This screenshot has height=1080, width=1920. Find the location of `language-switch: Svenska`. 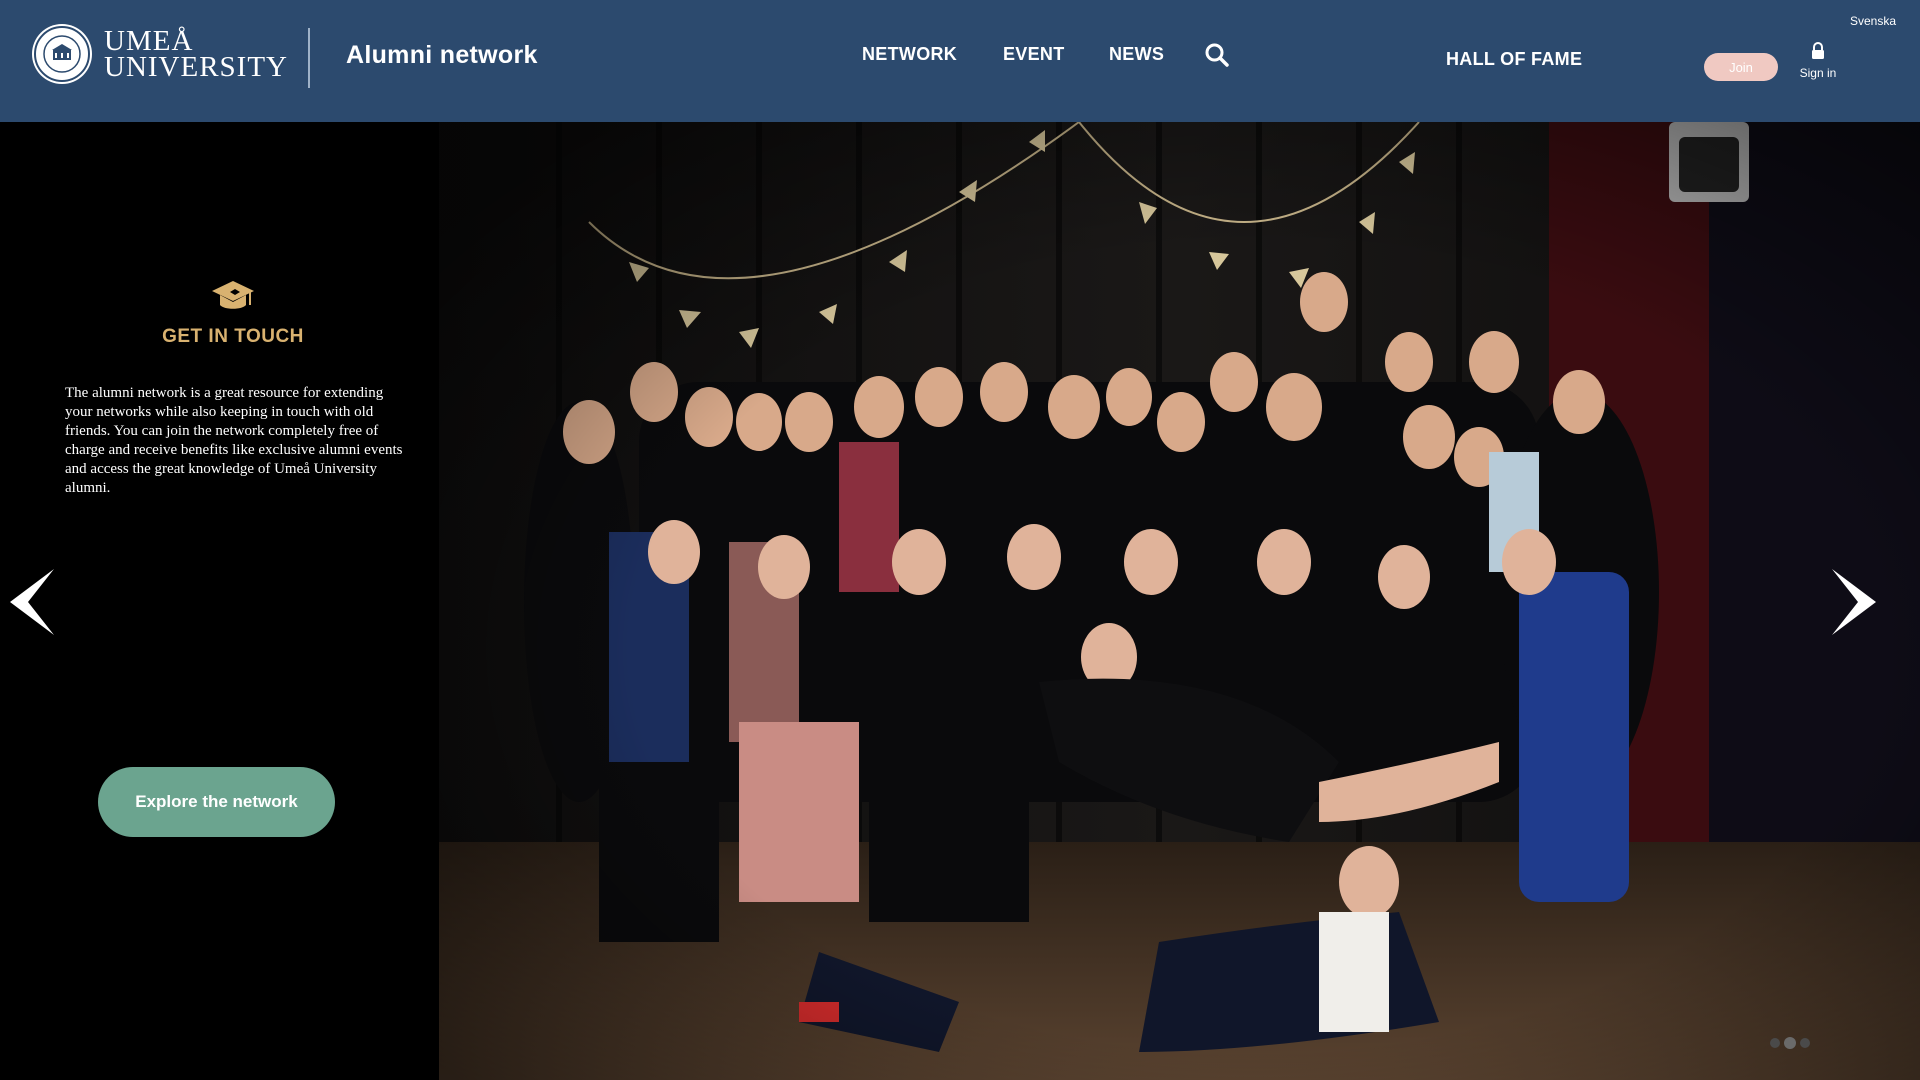

language-switch: Svenska is located at coordinates (1873, 21).